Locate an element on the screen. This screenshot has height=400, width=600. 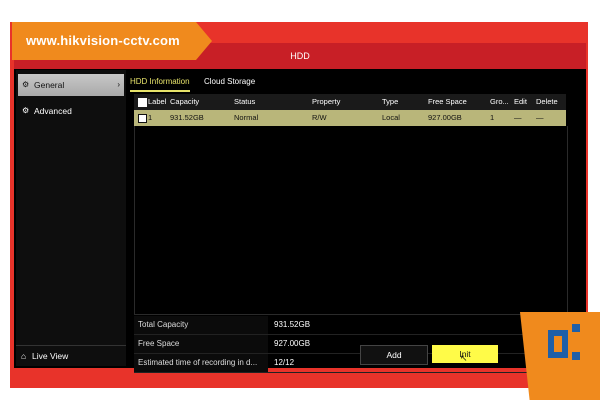
row-property: R/W is located at coordinates (319, 117).